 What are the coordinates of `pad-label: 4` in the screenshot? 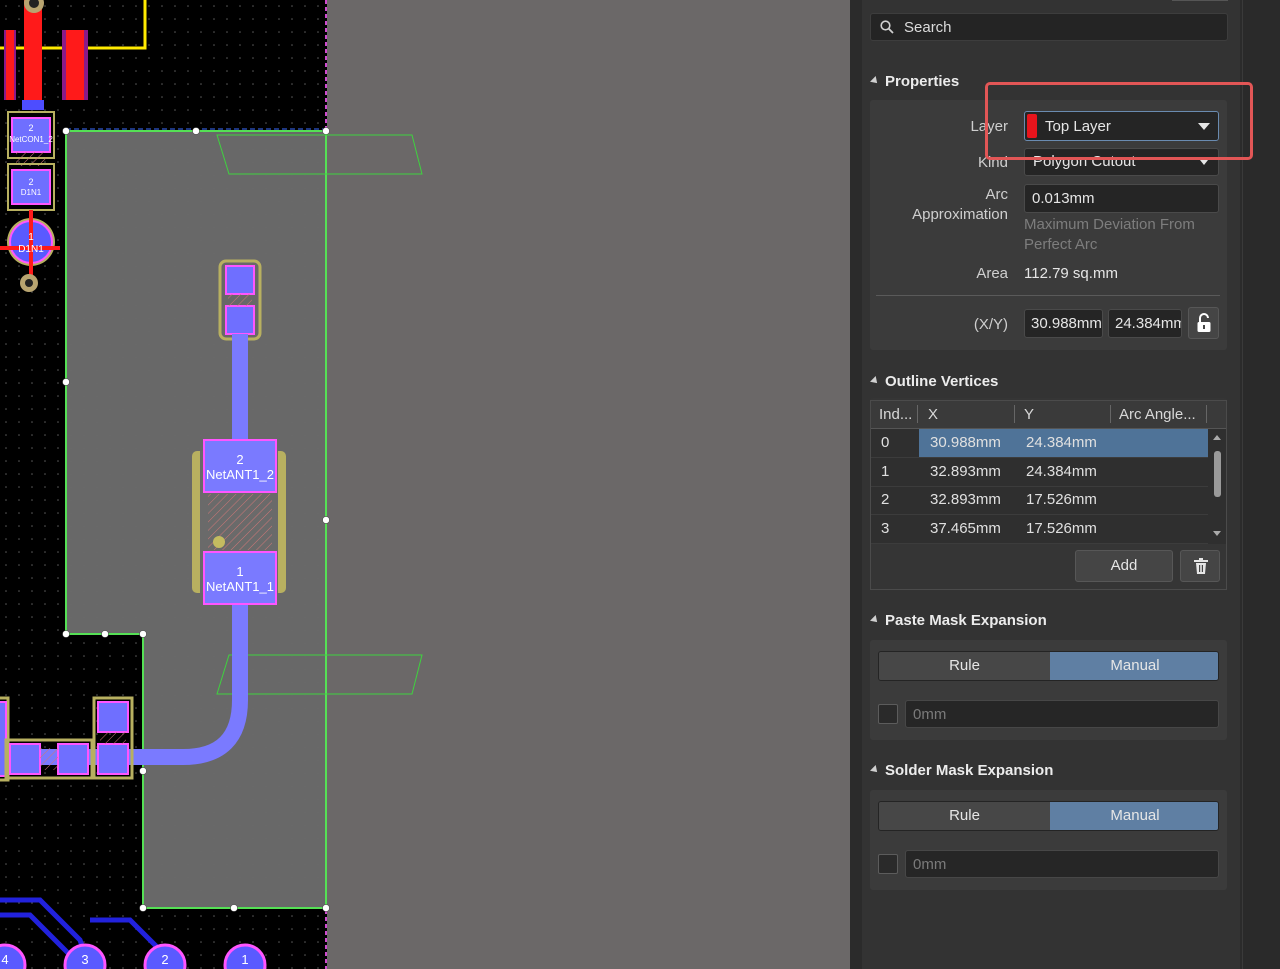 It's located at (4, 959).